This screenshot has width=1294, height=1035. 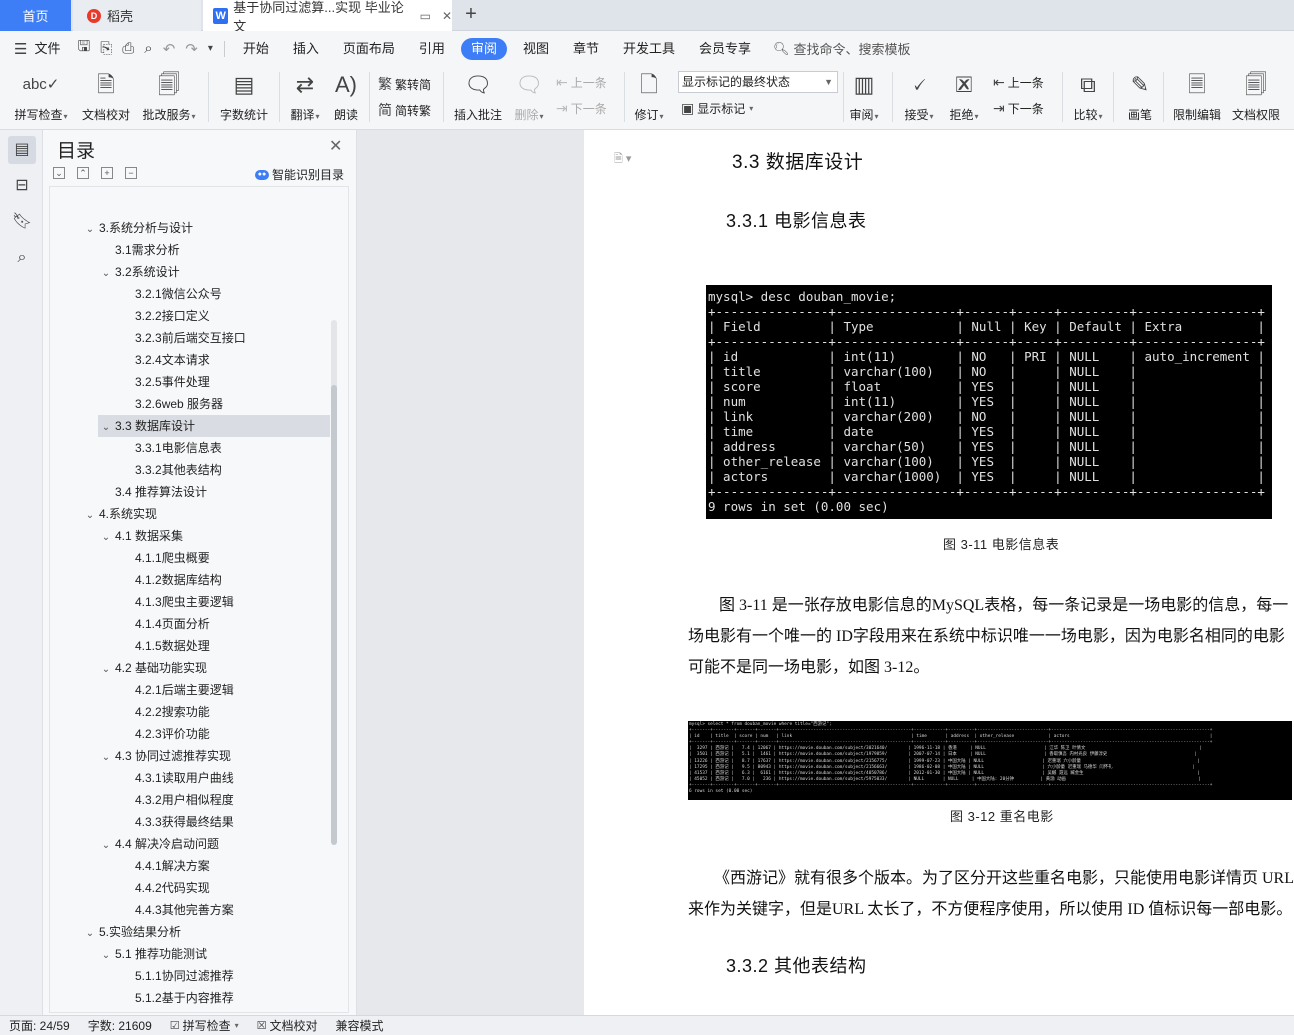 I want to click on word-count-button: ▤ 字数统计, so click(x=244, y=96).